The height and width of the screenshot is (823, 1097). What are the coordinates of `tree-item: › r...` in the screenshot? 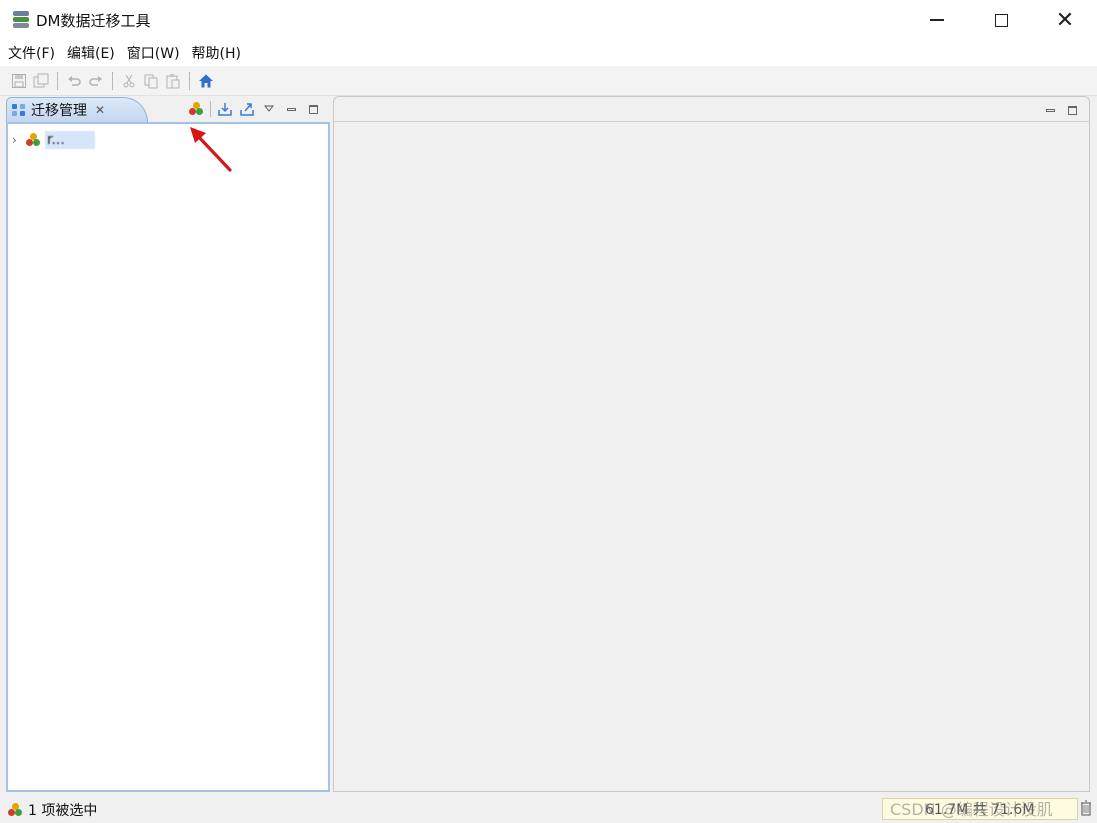 It's located at (53, 140).